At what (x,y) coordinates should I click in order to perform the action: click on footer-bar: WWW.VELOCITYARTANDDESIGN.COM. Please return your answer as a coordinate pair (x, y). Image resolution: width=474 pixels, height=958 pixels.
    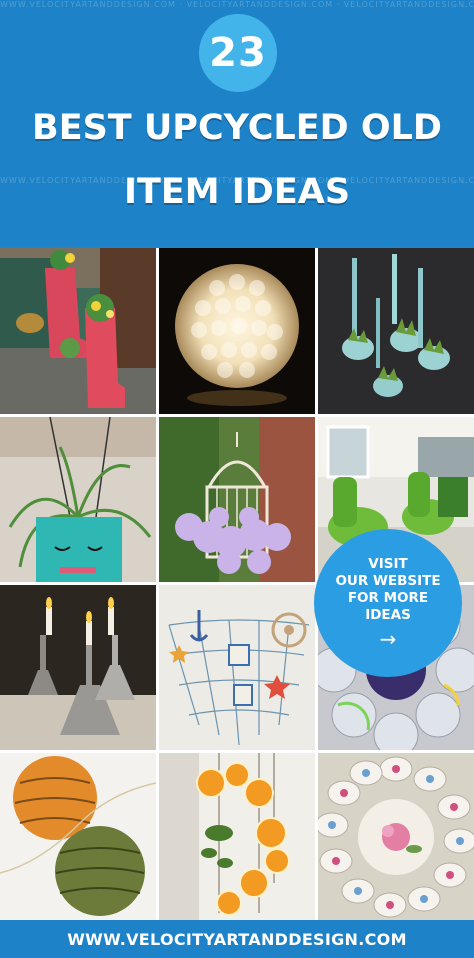
    Looking at the image, I should click on (237, 939).